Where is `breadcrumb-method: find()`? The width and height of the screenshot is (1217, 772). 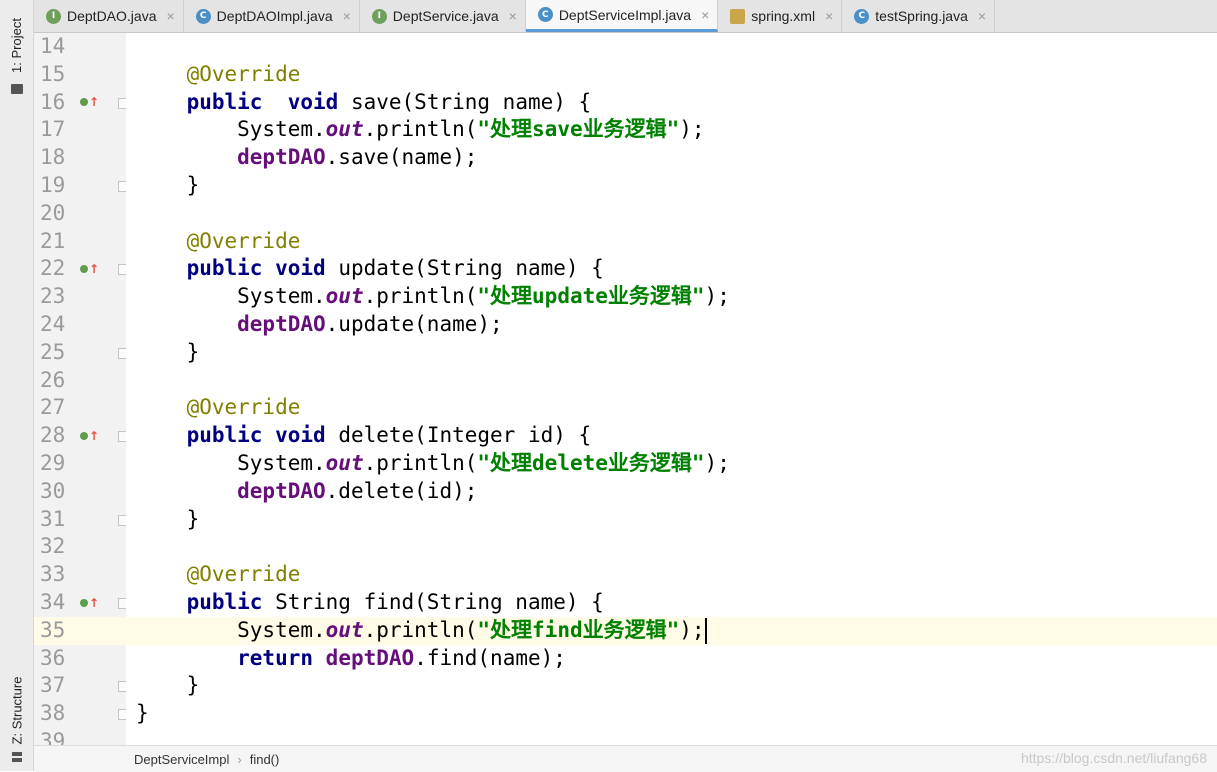
breadcrumb-method: find() is located at coordinates (265, 759).